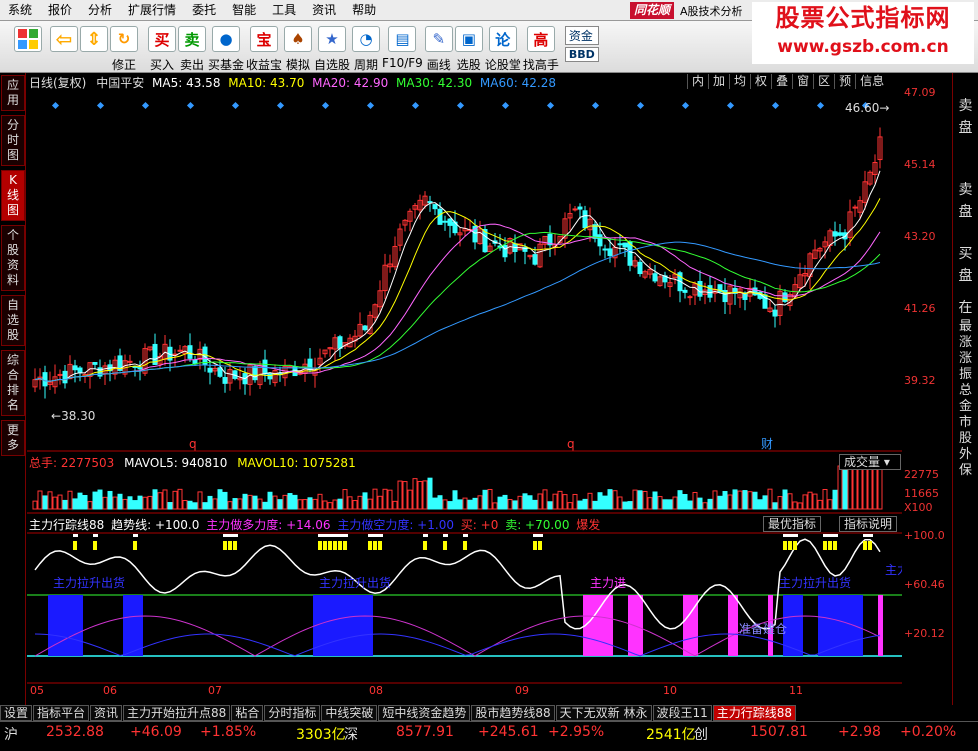 This screenshot has height=751, width=978. Describe the element at coordinates (162, 47) in the screenshot. I see `toolbar-button-buy: 买买入` at that location.